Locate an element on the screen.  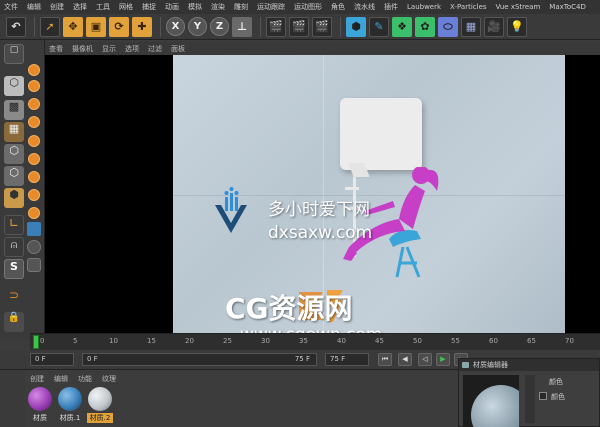
polygons-mode-button: ⬢ is located at coordinates (14, 198).